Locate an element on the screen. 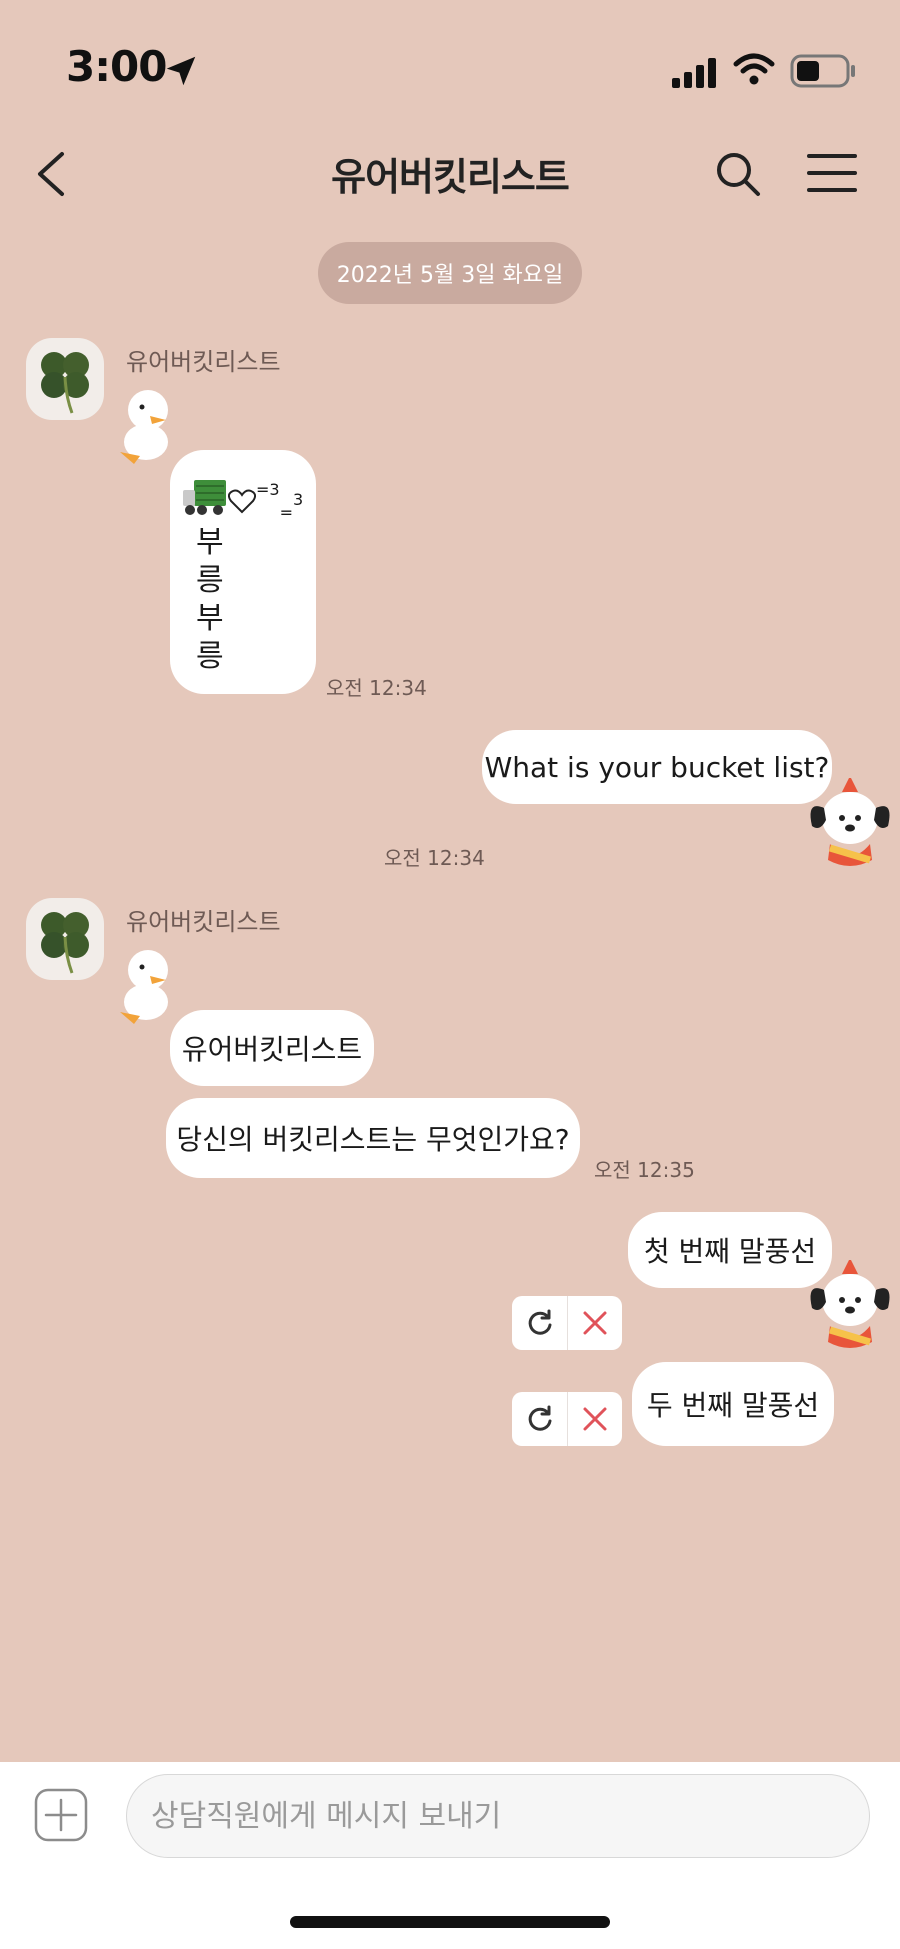 Image resolution: width=900 pixels, height=1949 pixels. back-button is located at coordinates (52, 174).